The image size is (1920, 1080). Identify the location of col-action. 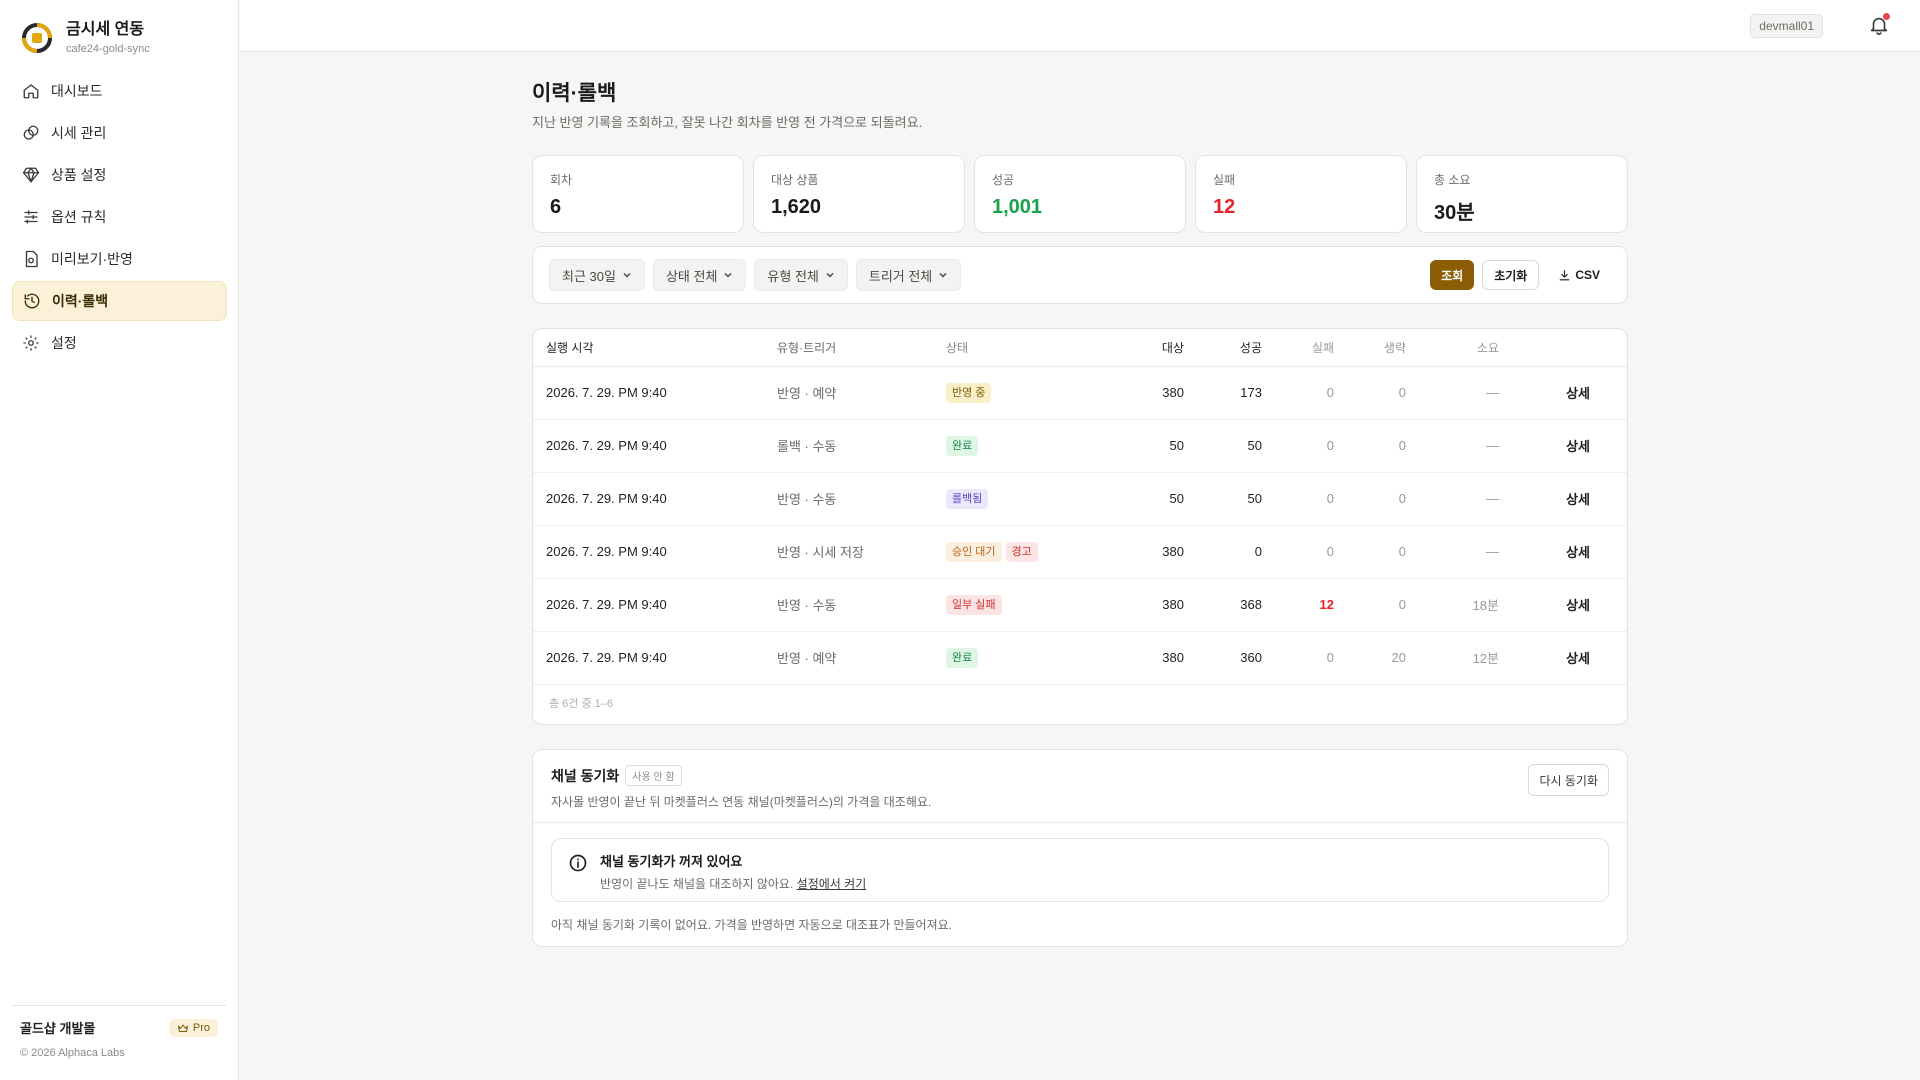
(1563, 348).